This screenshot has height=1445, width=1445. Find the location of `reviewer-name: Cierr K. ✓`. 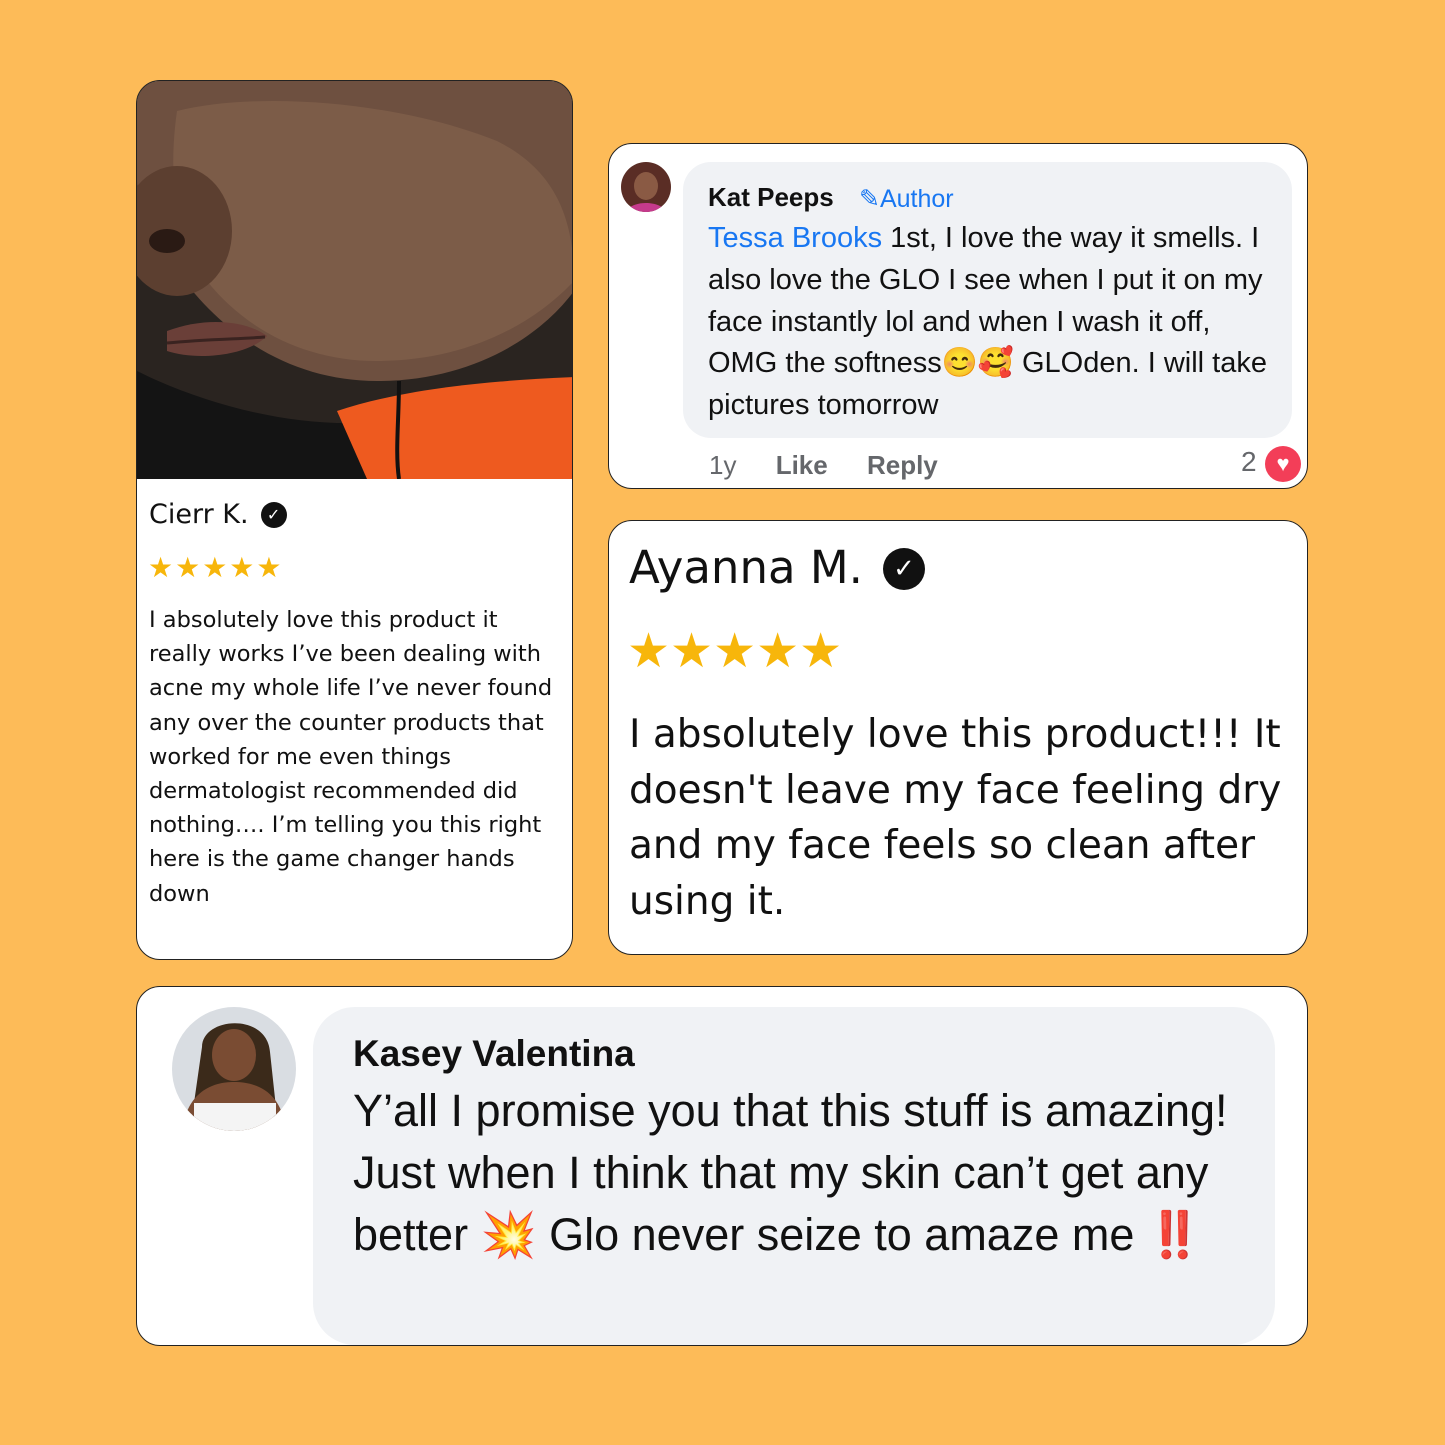

reviewer-name: Cierr K. ✓ is located at coordinates (218, 514).